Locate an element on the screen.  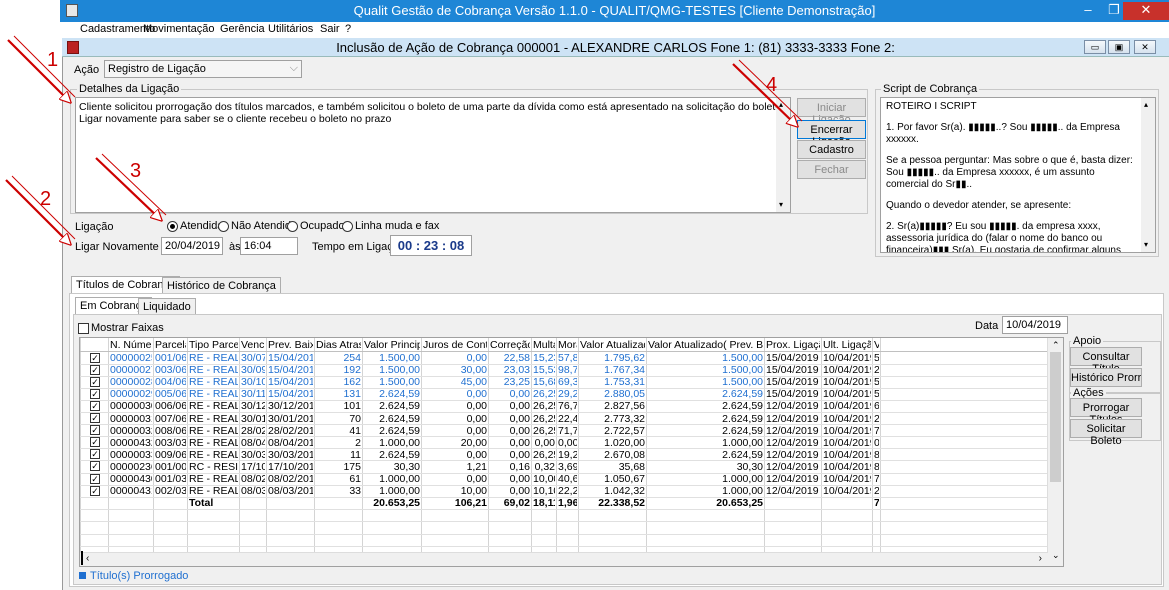
iniciar-ligacao-button: Iniciar Ligação is located at coordinates (831, 112).